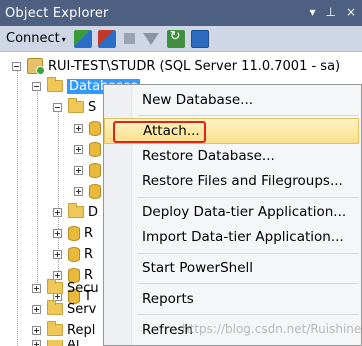 The height and width of the screenshot is (346, 362). I want to click on menu-item-start-powershell: Start PowerShell, so click(246, 268).